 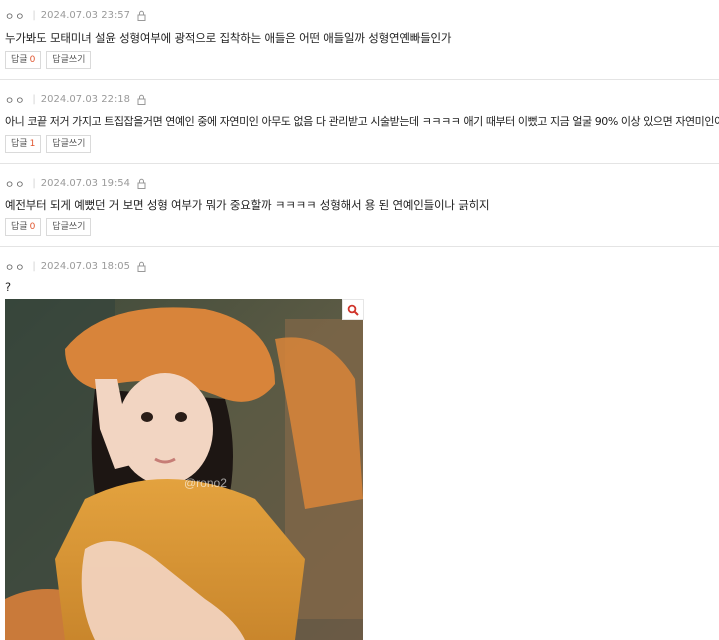 What do you see at coordinates (8, 287) in the screenshot?
I see `comment-text: ?` at bounding box center [8, 287].